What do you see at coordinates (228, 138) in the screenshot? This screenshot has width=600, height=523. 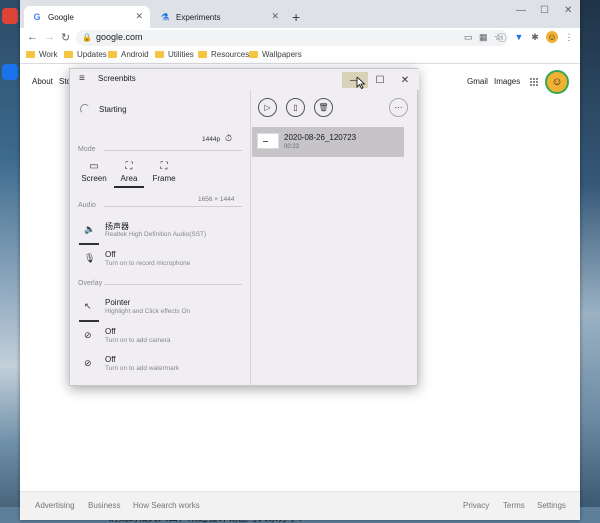 I see `timer-icon: ⏱` at bounding box center [228, 138].